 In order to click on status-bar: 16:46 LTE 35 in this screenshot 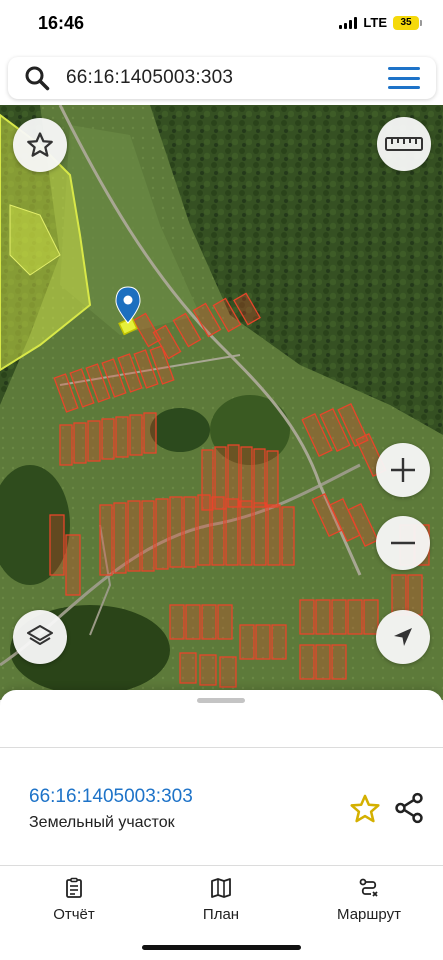, I will do `click(221, 25)`.